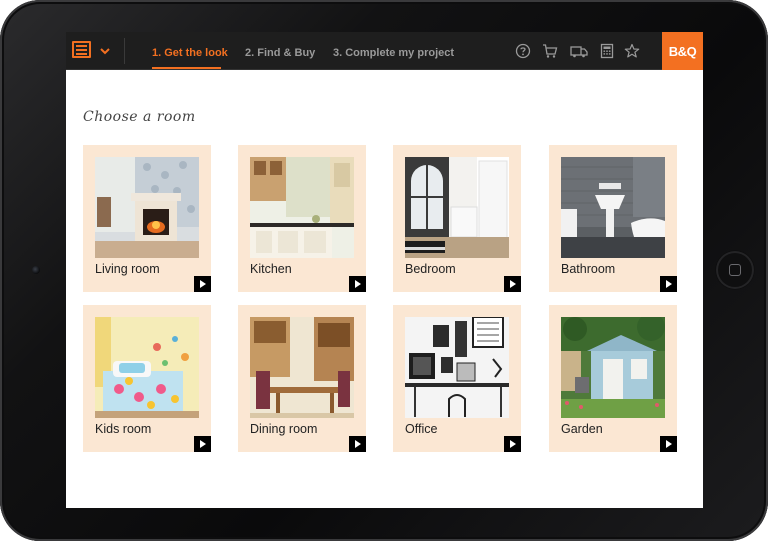 The height and width of the screenshot is (543, 768). Describe the element at coordinates (271, 269) in the screenshot. I see `room-label: Kitchen` at that location.